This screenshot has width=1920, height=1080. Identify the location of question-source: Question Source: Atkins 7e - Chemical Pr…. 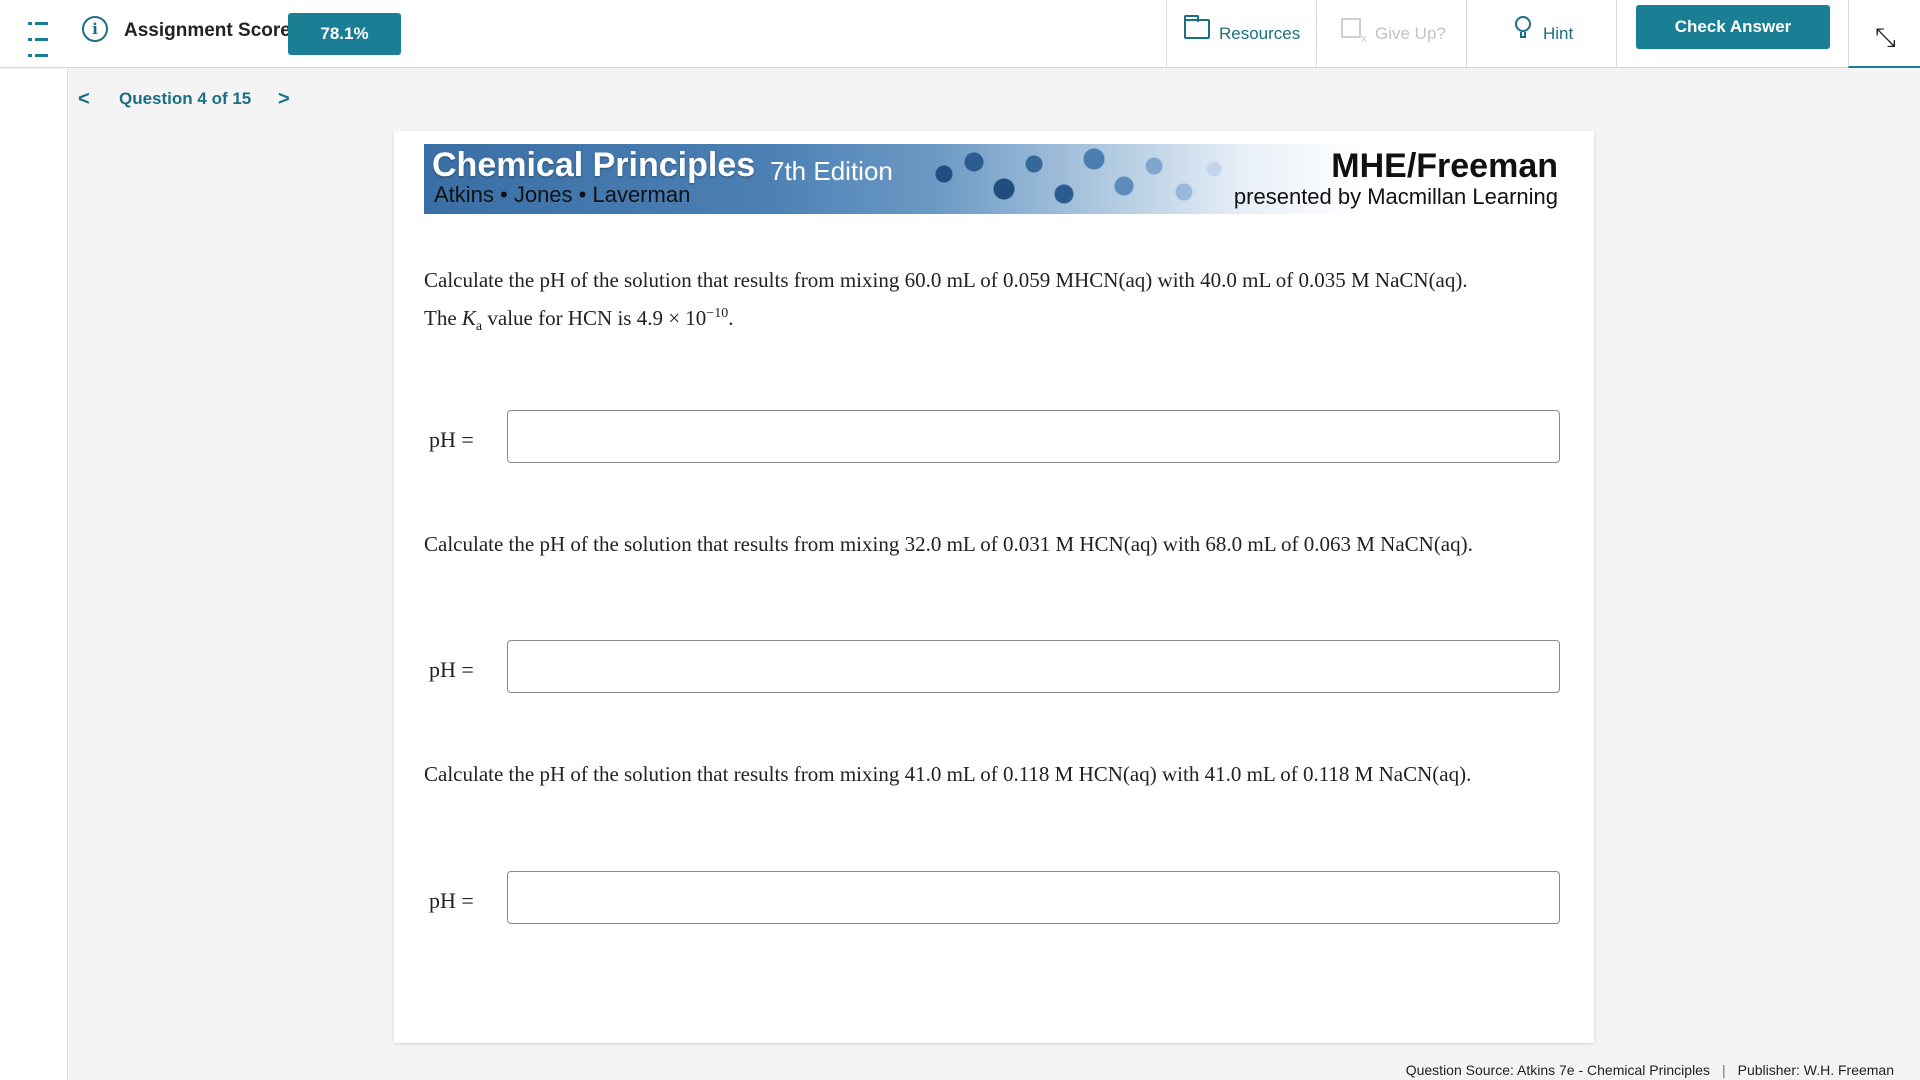
(1557, 1070).